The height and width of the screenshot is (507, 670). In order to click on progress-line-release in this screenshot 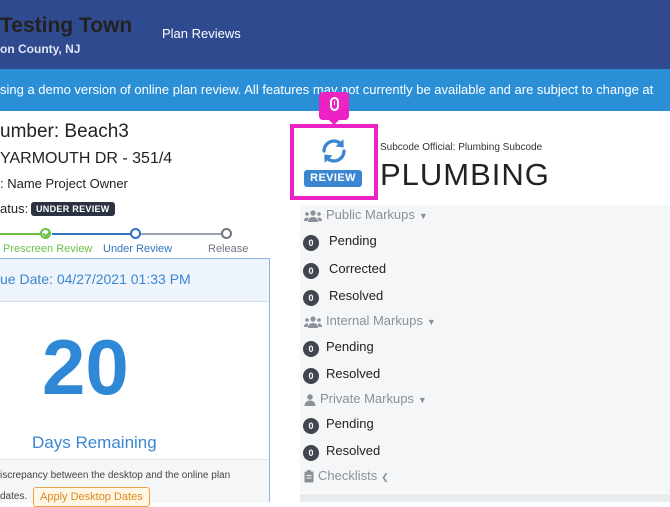, I will do `click(181, 234)`.